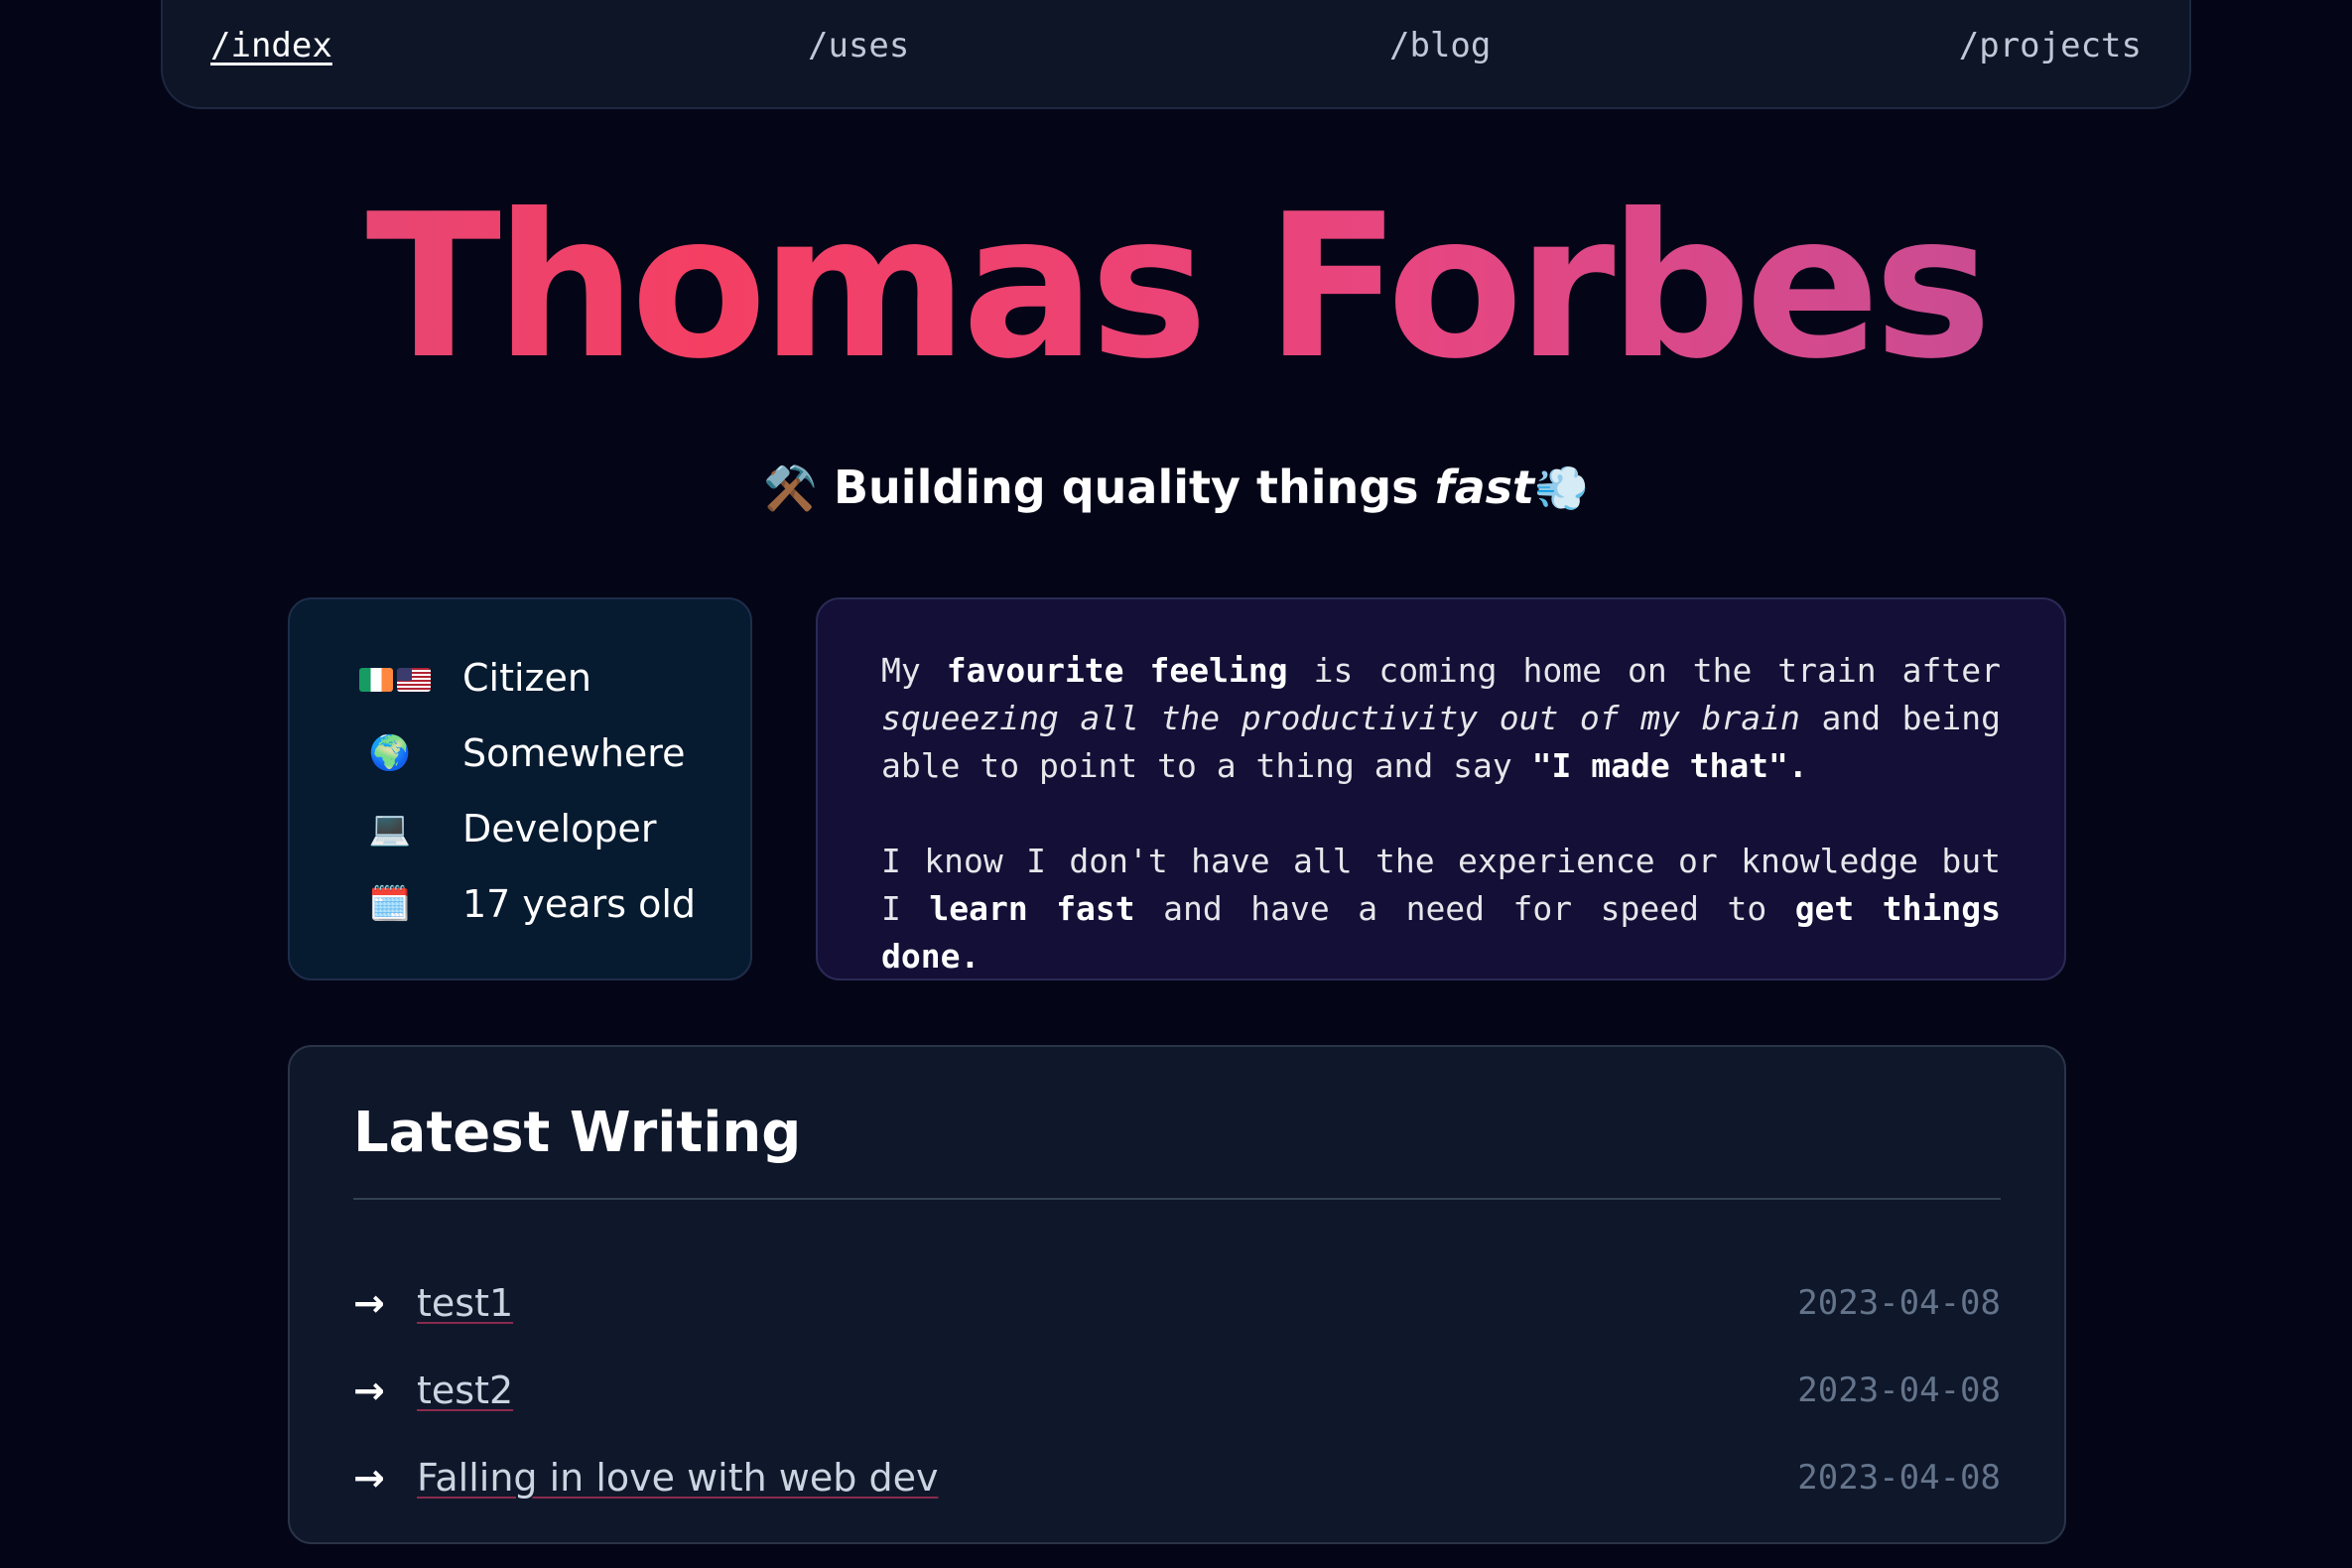  I want to click on info-item-location: 🌍 Somewhere, so click(522, 753).